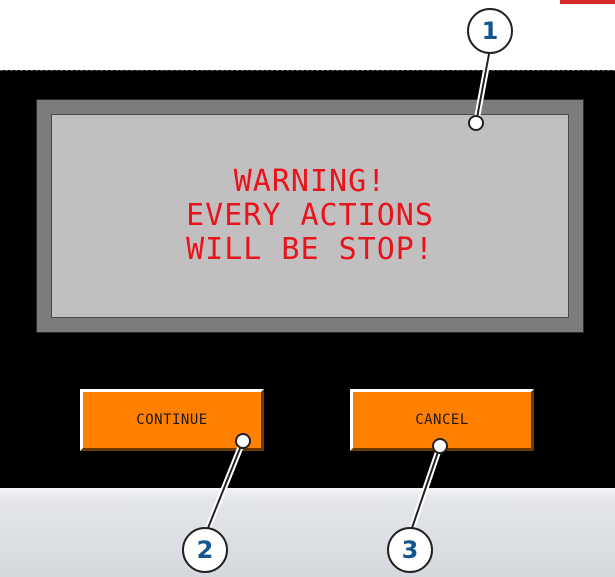 The height and width of the screenshot is (577, 615). I want to click on top-accent-bar, so click(587, 2).